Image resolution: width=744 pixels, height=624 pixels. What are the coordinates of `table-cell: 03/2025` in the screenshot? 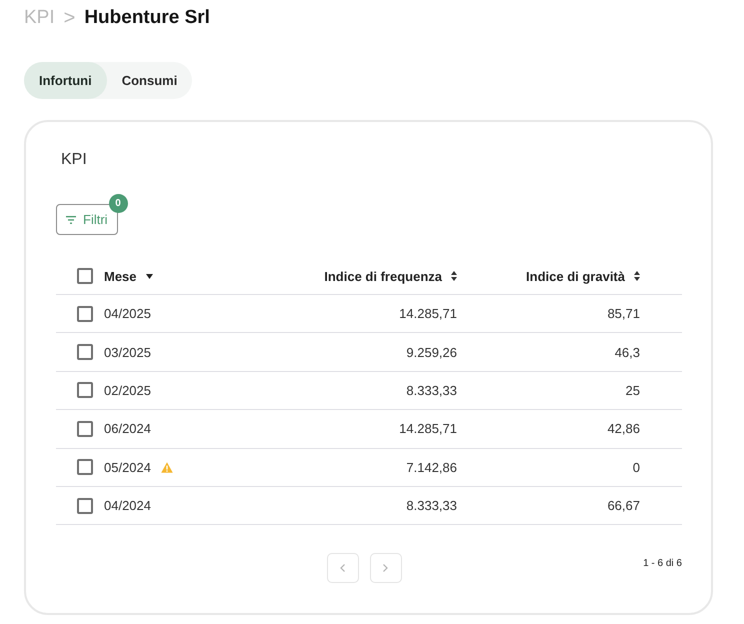 It's located at (127, 352).